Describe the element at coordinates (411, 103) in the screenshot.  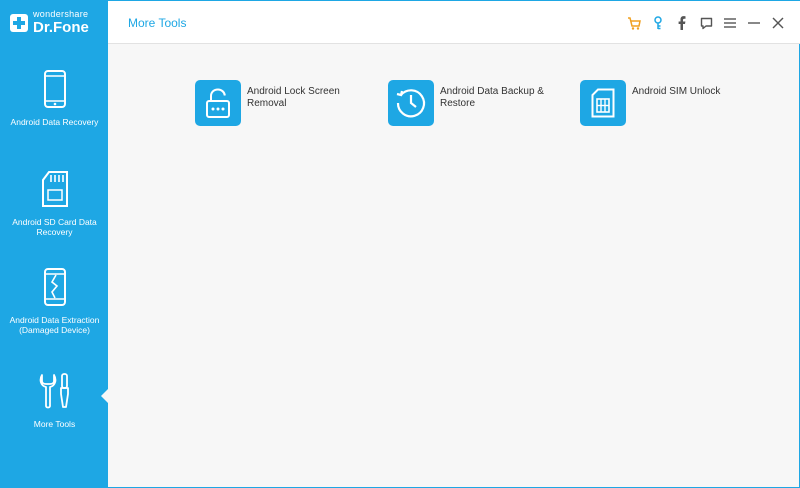
I see `clock-icon` at that location.